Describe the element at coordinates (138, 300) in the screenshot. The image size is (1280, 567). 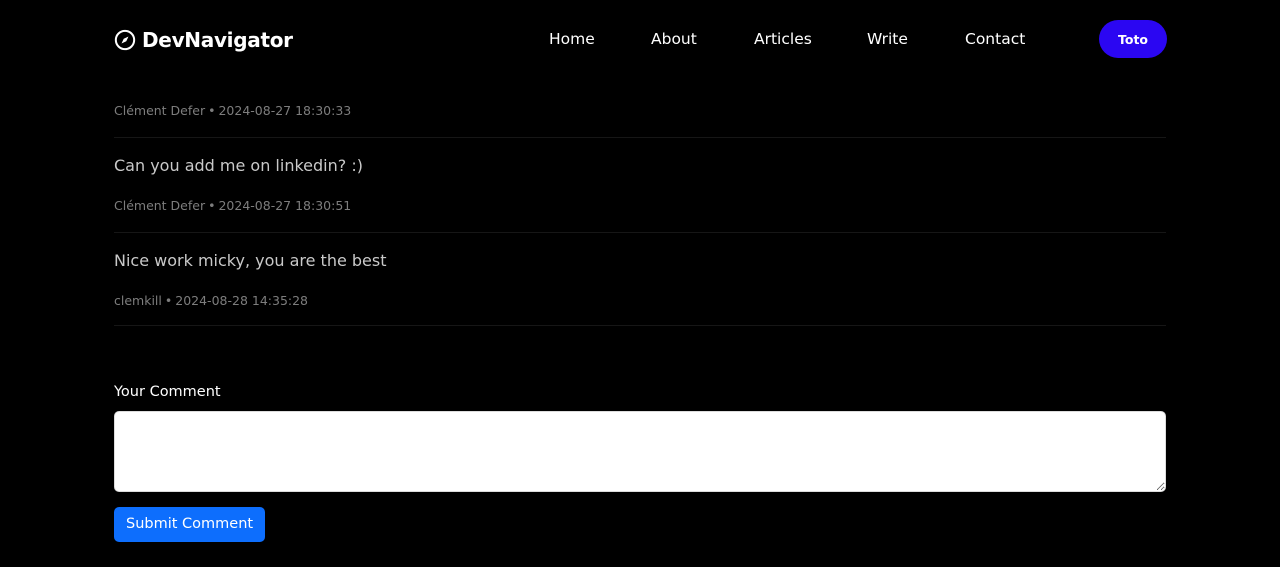
I see `comment-author: clemkill` at that location.